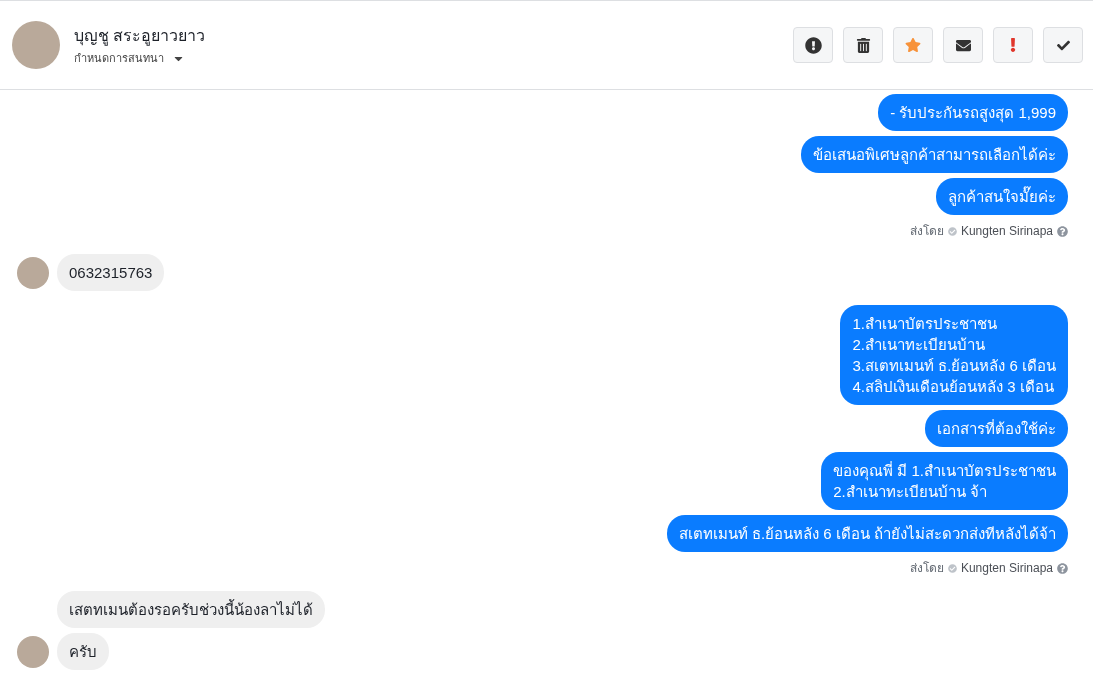 Image resolution: width=1093 pixels, height=675 pixels. Describe the element at coordinates (111, 272) in the screenshot. I see `received-message: 0632315763` at that location.